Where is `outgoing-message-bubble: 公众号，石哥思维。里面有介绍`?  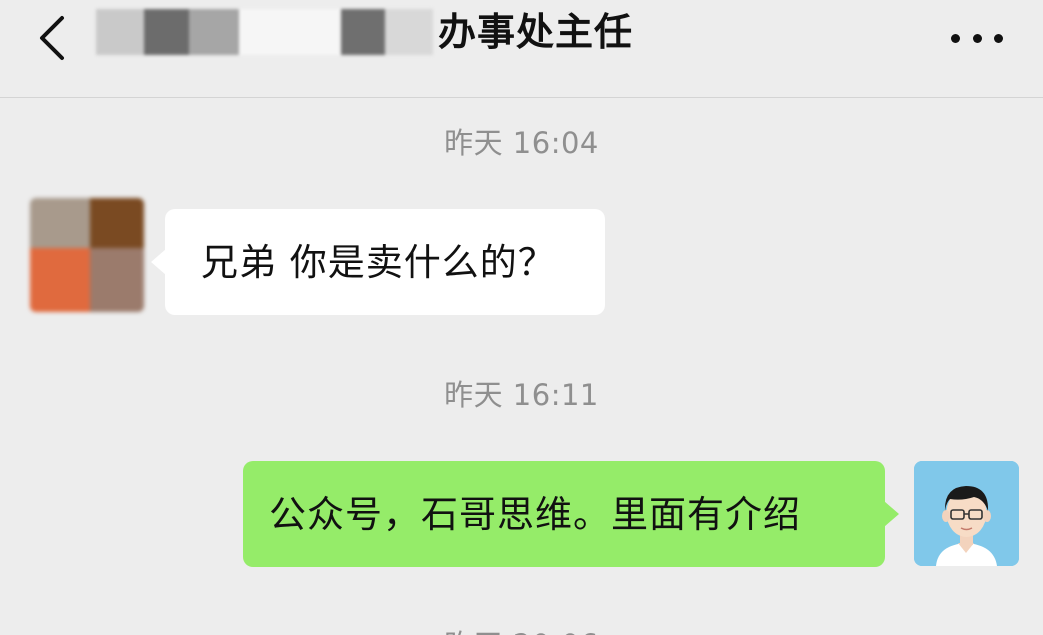
outgoing-message-bubble: 公众号，石哥思维。里面有介绍 is located at coordinates (571, 514).